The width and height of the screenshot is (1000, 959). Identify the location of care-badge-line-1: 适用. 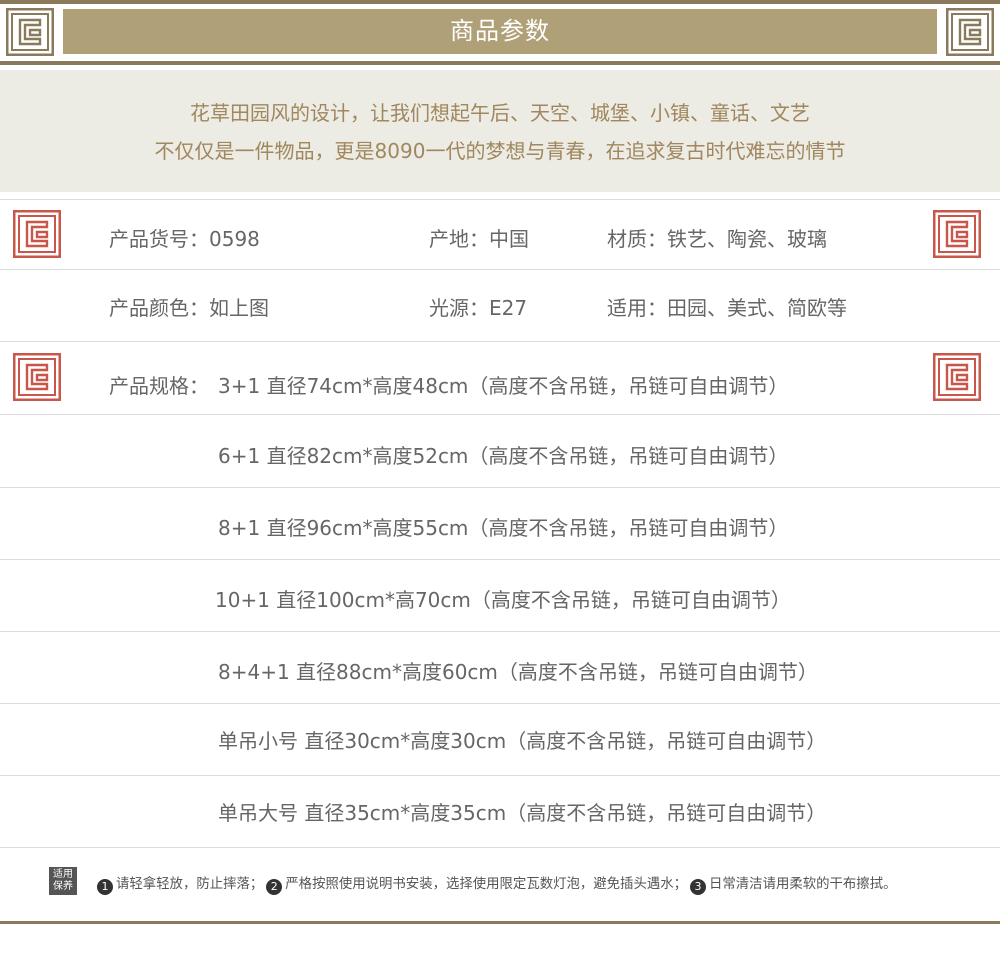
(63, 874).